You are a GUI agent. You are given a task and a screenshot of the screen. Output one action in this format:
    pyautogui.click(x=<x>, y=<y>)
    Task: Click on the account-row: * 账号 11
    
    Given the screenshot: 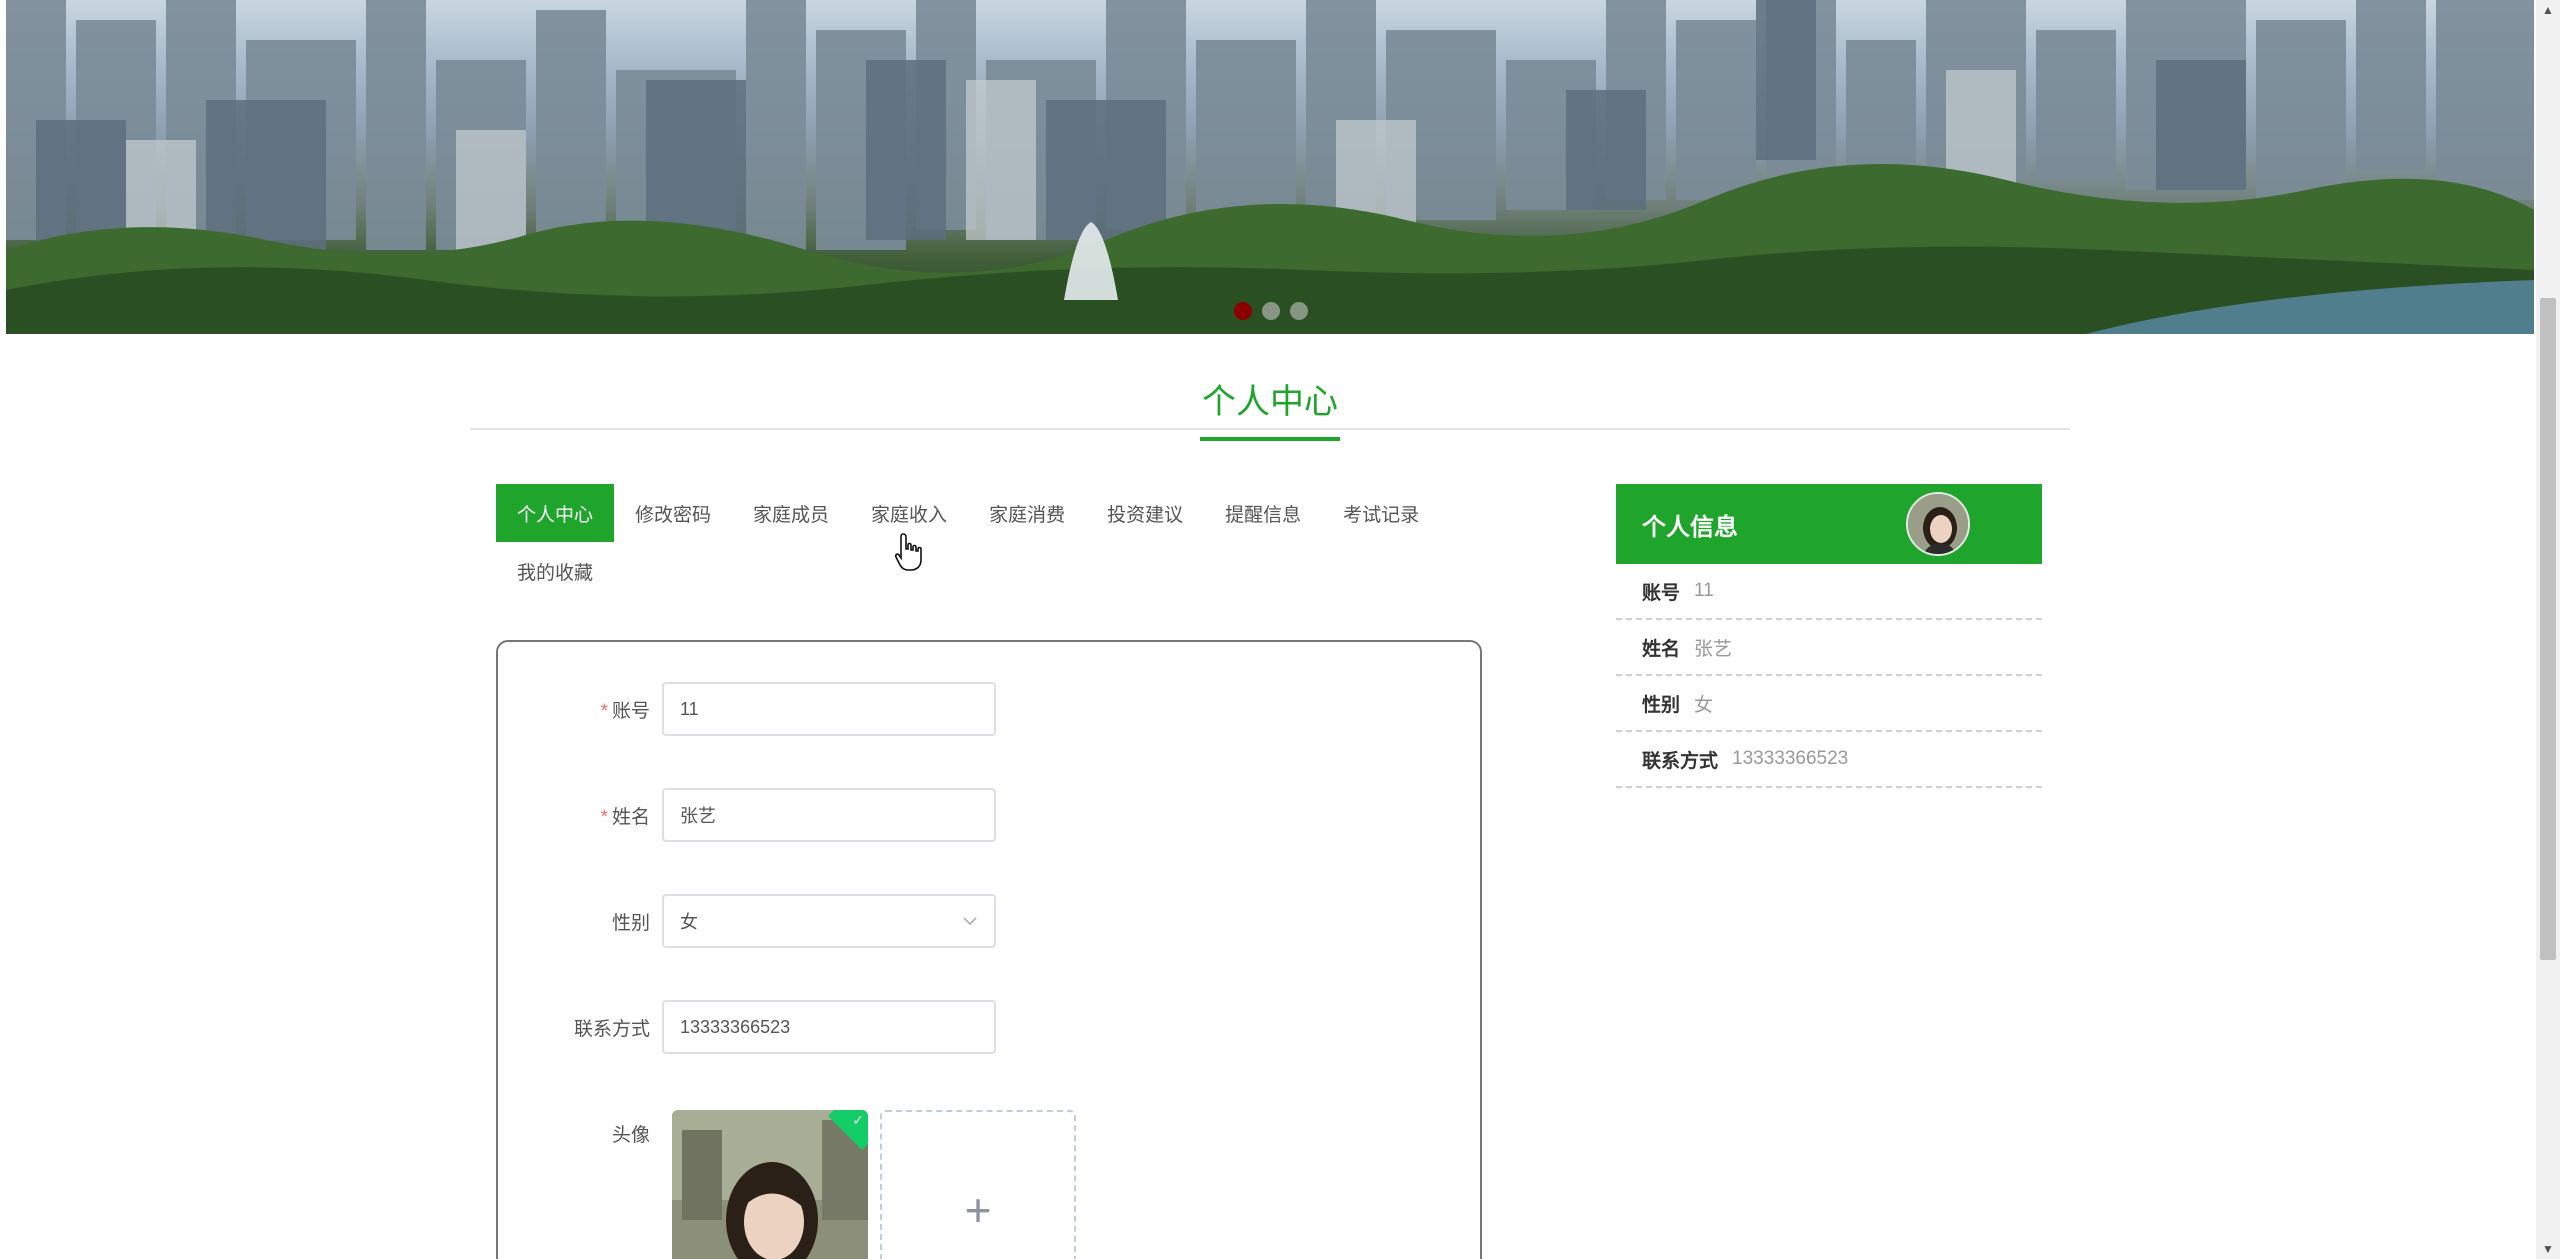 What is the action you would take?
    pyautogui.click(x=747, y=709)
    